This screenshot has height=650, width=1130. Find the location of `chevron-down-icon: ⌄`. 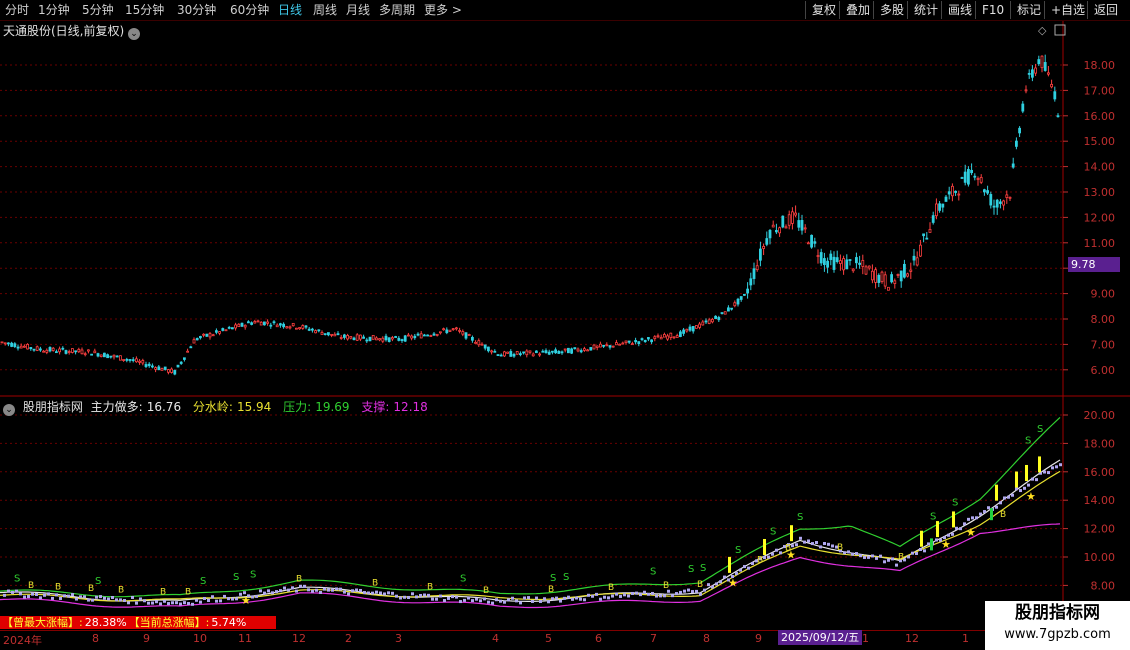

chevron-down-icon: ⌄ is located at coordinates (9, 410).